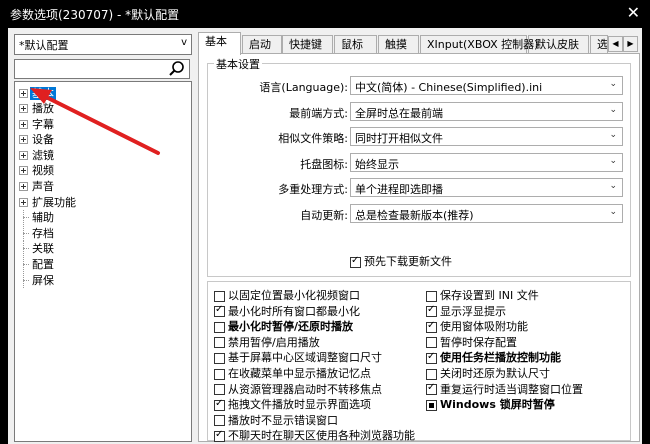 This screenshot has width=650, height=444. I want to click on tree-item: 设备, so click(103, 140).